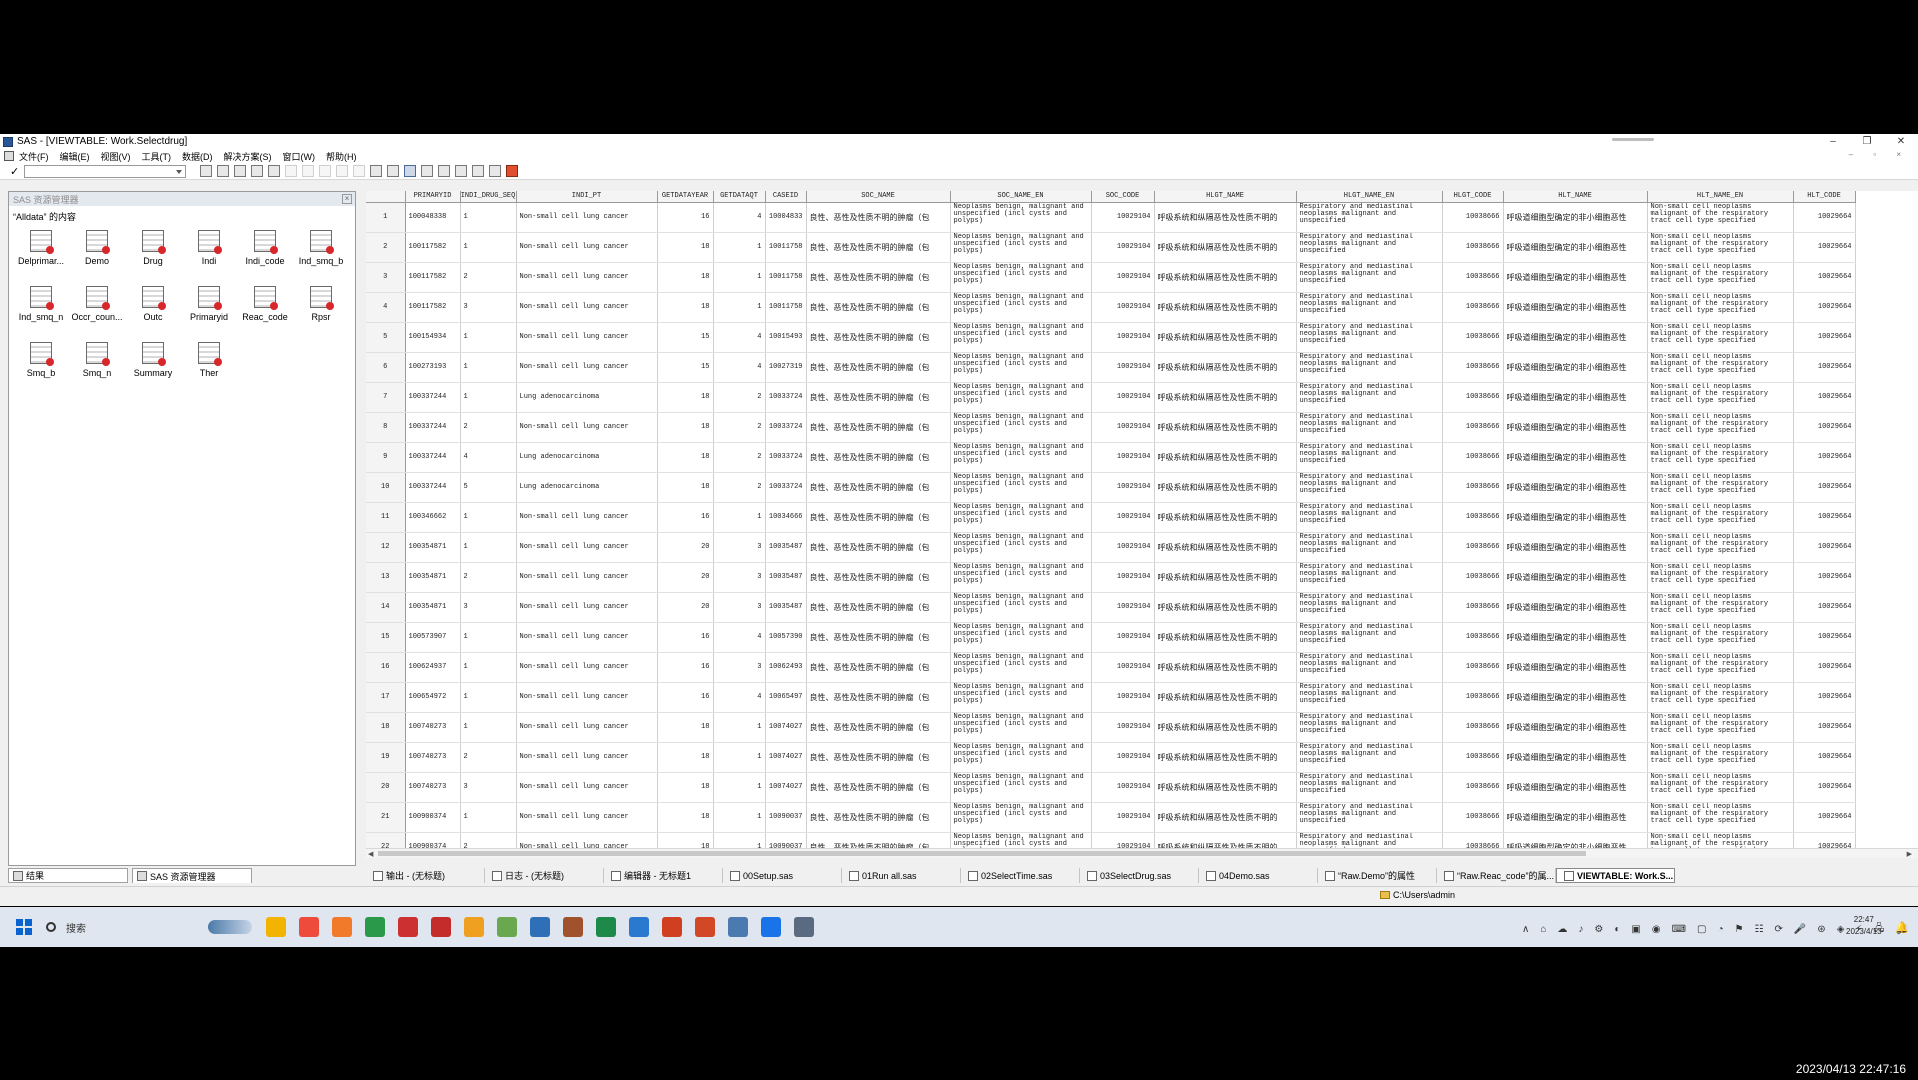  Describe the element at coordinates (433, 307) in the screenshot. I see `table-cell: 100117582` at that location.